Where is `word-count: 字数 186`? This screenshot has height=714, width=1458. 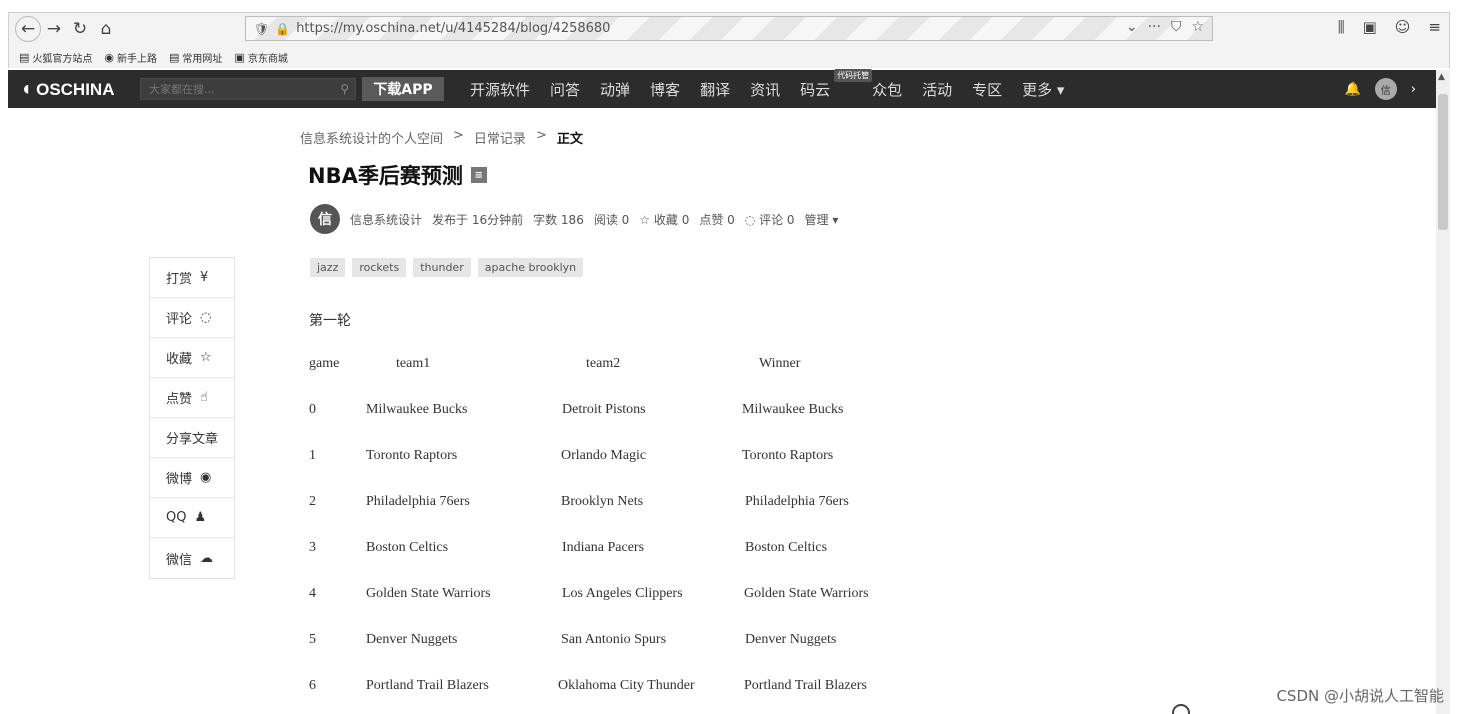
word-count: 字数 186 is located at coordinates (558, 219).